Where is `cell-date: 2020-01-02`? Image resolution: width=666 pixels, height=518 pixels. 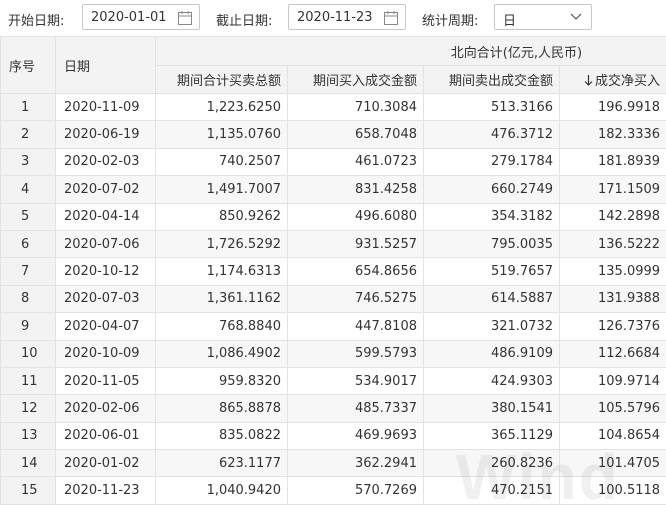 cell-date: 2020-01-02 is located at coordinates (105, 463).